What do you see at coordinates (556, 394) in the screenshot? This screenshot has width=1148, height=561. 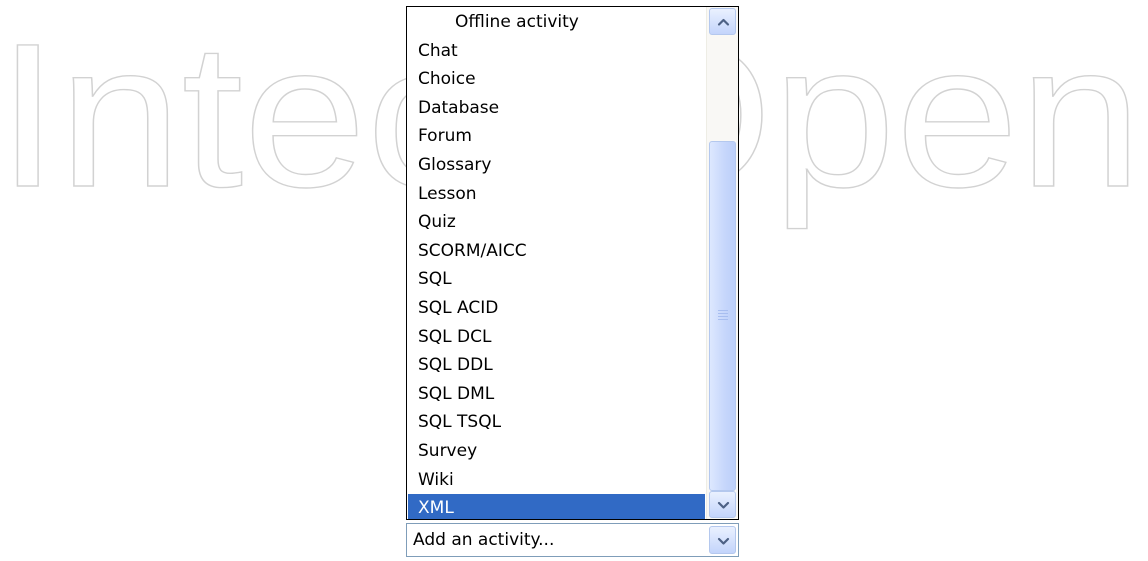 I see `option-item: SQL DML` at bounding box center [556, 394].